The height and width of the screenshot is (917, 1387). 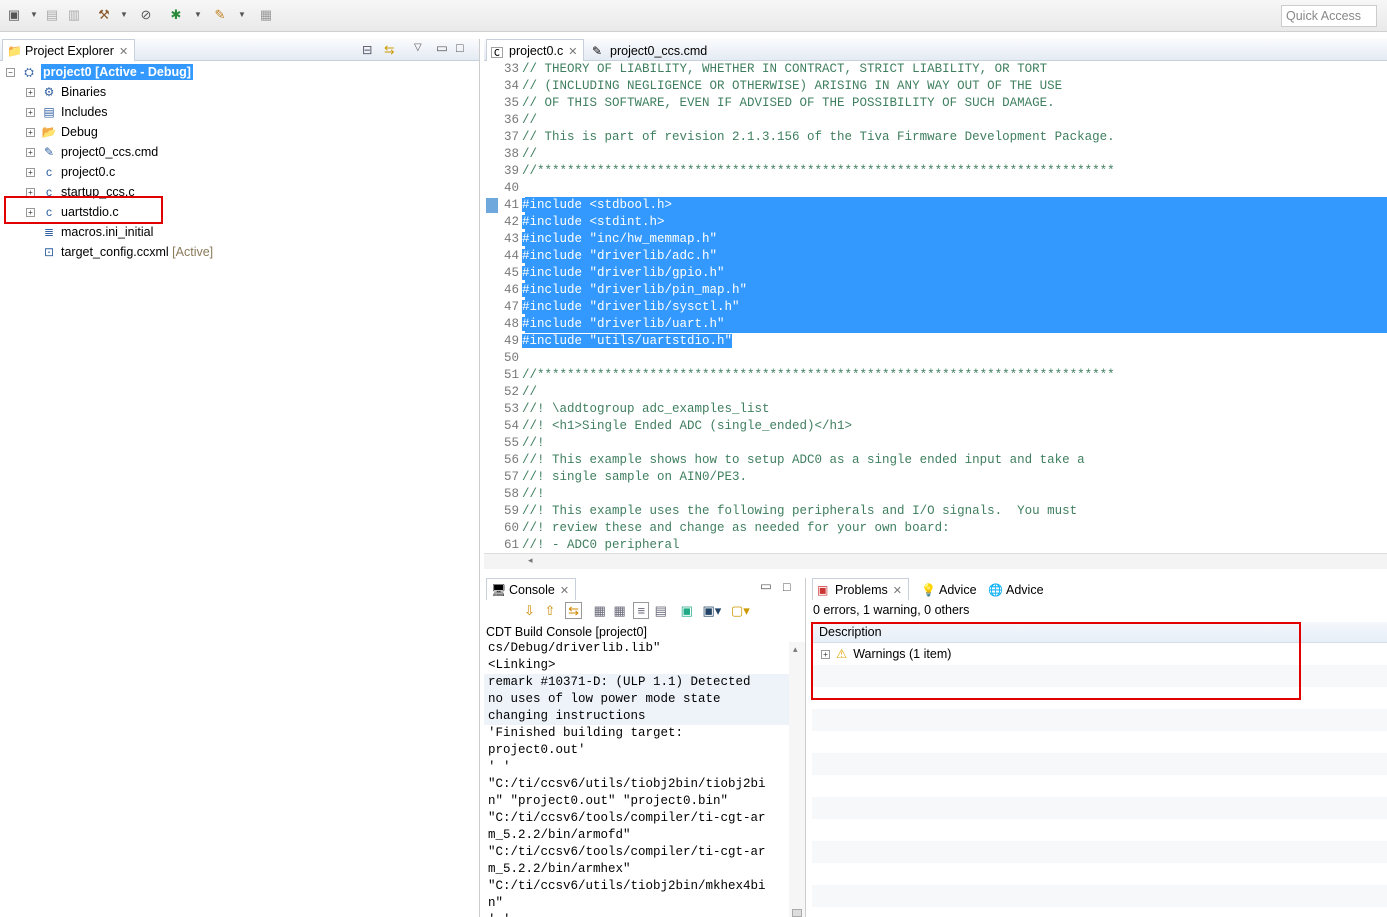 What do you see at coordinates (950, 589) in the screenshot?
I see `tab-advice-1: 💡 Advice` at bounding box center [950, 589].